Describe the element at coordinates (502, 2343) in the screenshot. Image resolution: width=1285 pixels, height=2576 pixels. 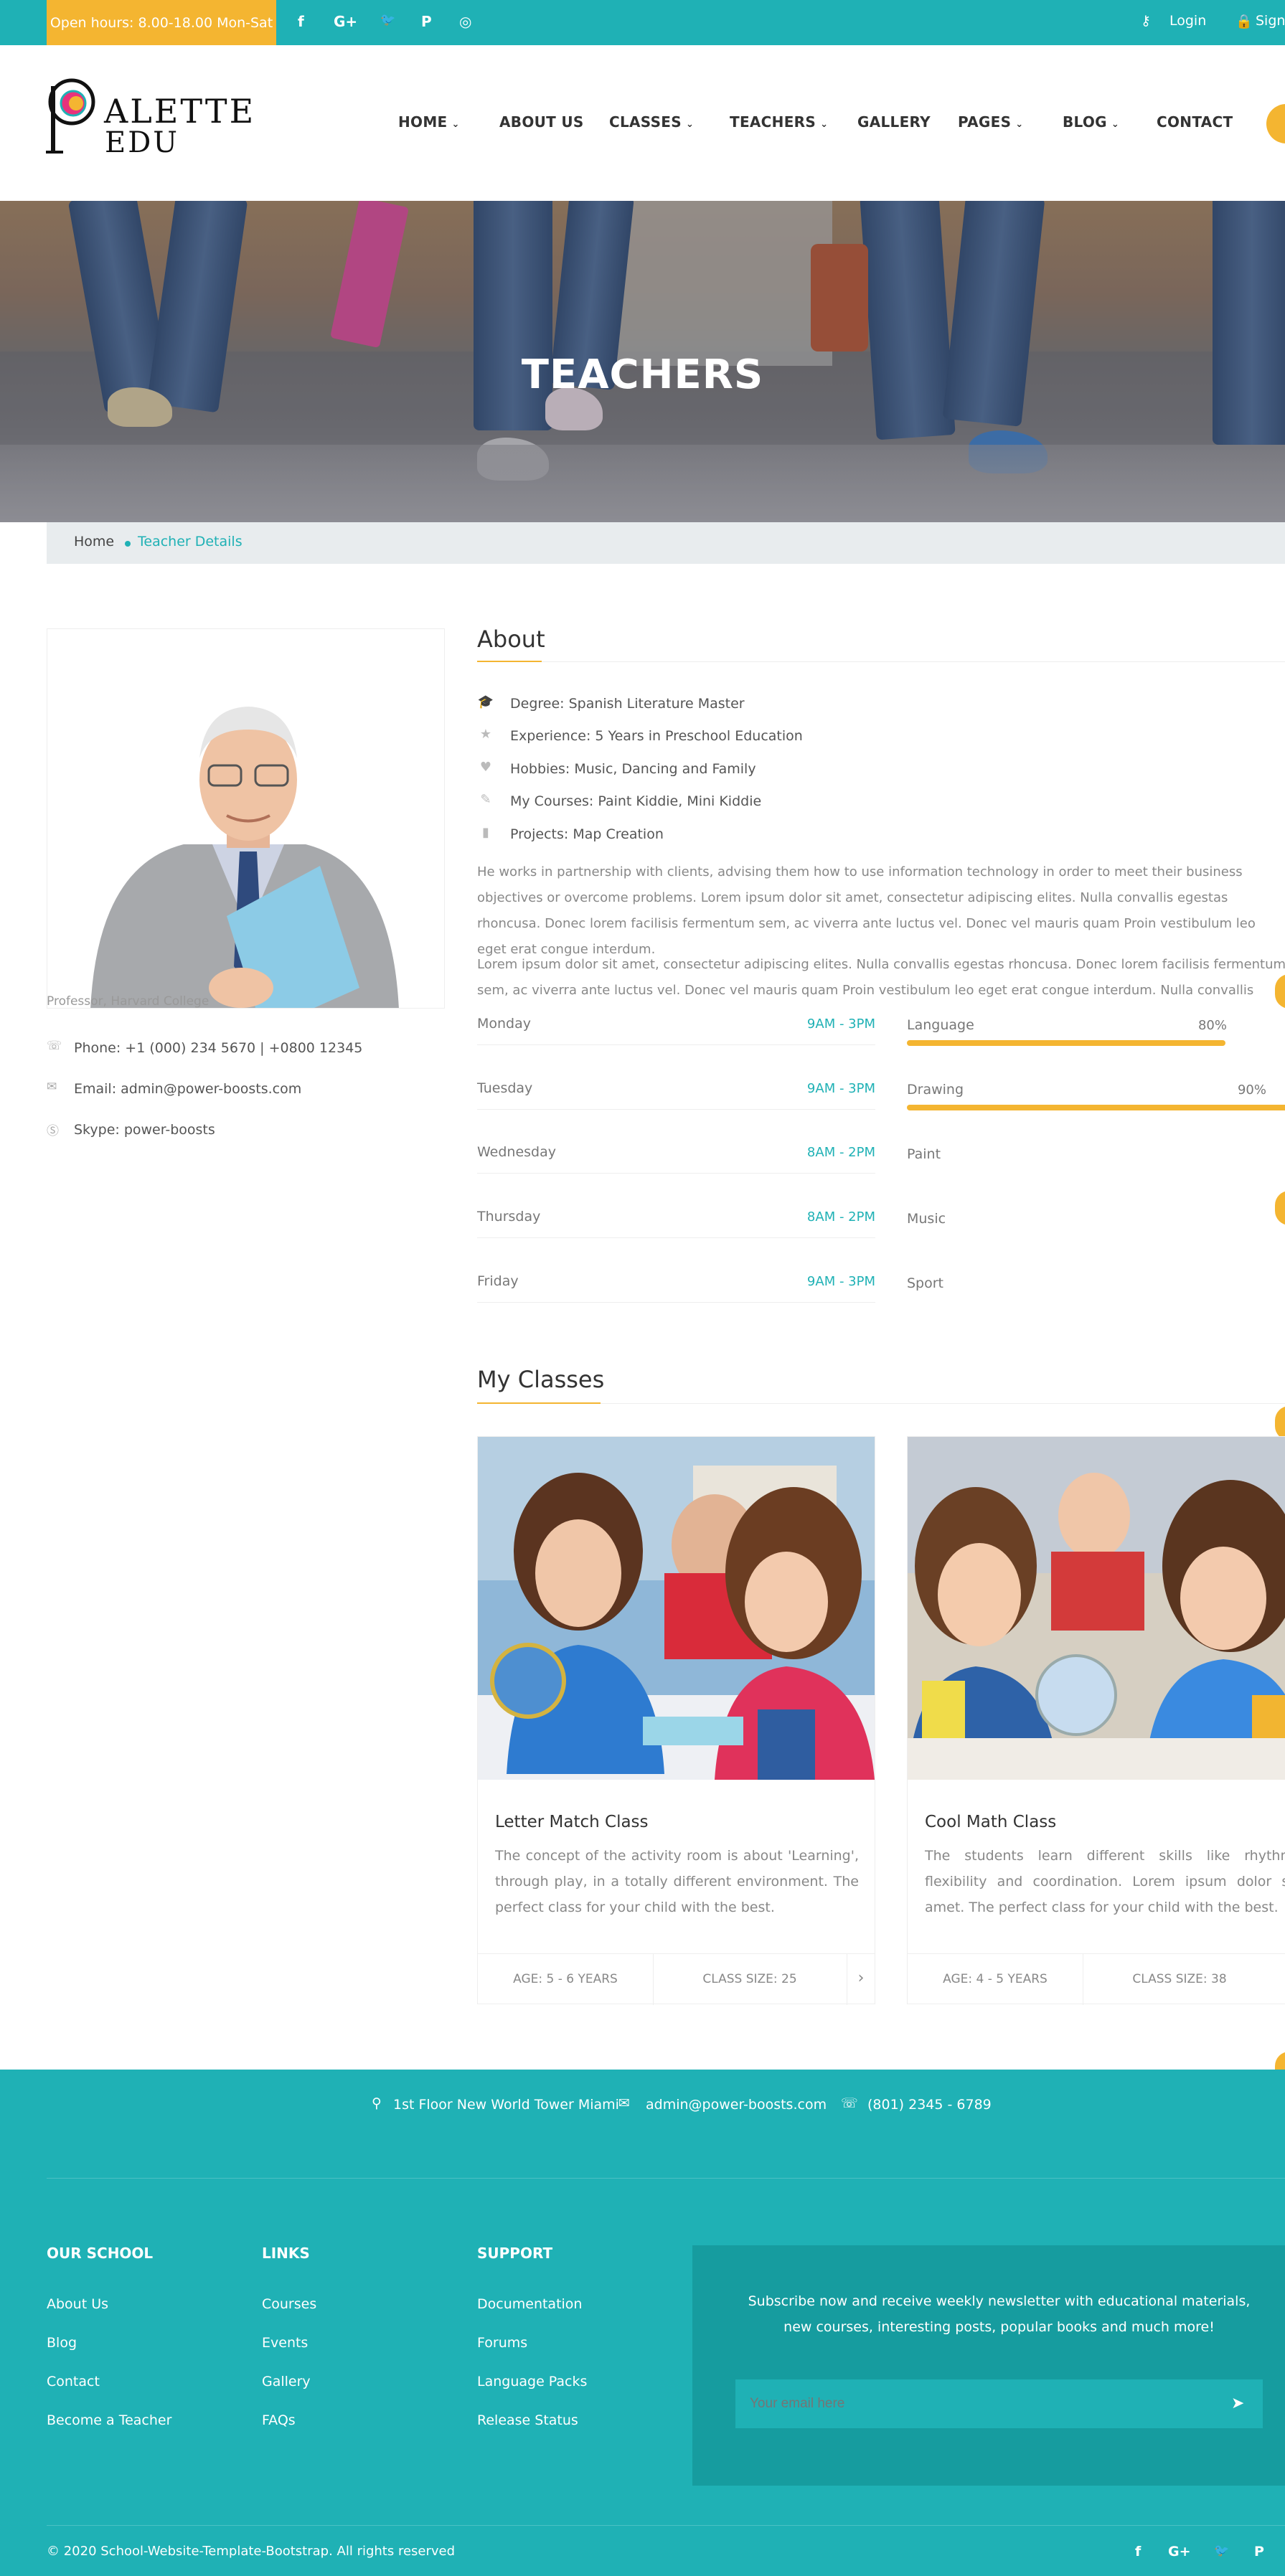
I see `footer-link: Forums` at that location.